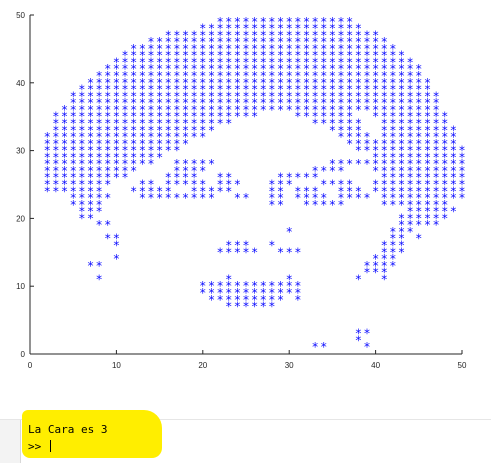 This screenshot has width=491, height=463. What do you see at coordinates (202, 365) in the screenshot?
I see `x-tick-label: 20` at bounding box center [202, 365].